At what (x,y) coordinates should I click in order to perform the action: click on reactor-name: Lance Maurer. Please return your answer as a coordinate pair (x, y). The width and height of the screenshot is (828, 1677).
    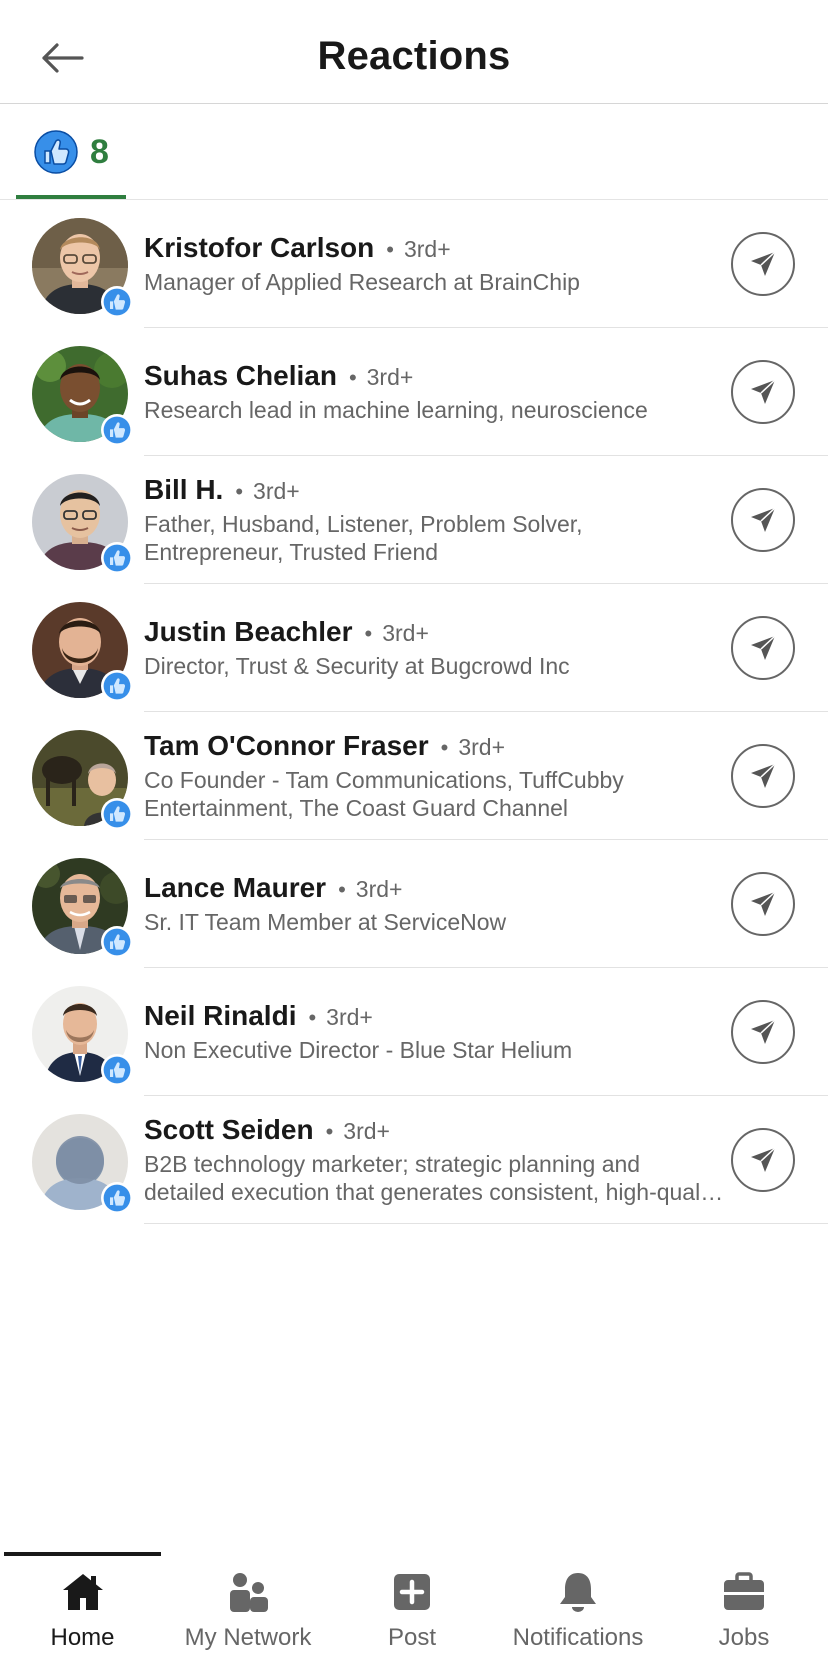
    Looking at the image, I should click on (235, 888).